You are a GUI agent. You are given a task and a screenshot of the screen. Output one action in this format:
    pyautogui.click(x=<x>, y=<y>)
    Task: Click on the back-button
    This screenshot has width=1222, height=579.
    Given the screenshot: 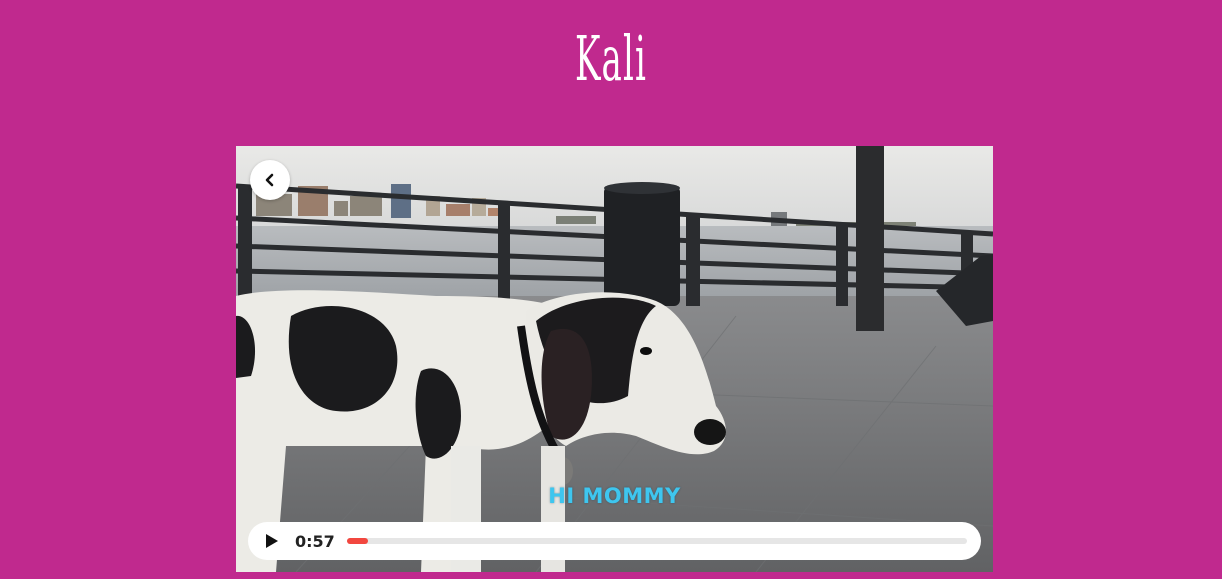 What is the action you would take?
    pyautogui.click(x=270, y=180)
    